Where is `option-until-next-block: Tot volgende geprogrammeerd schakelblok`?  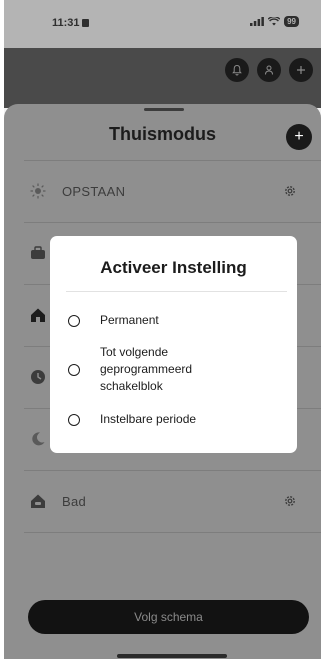
option-until-next-block: Tot volgende geprogrammeerd schakelblok is located at coordinates (144, 369).